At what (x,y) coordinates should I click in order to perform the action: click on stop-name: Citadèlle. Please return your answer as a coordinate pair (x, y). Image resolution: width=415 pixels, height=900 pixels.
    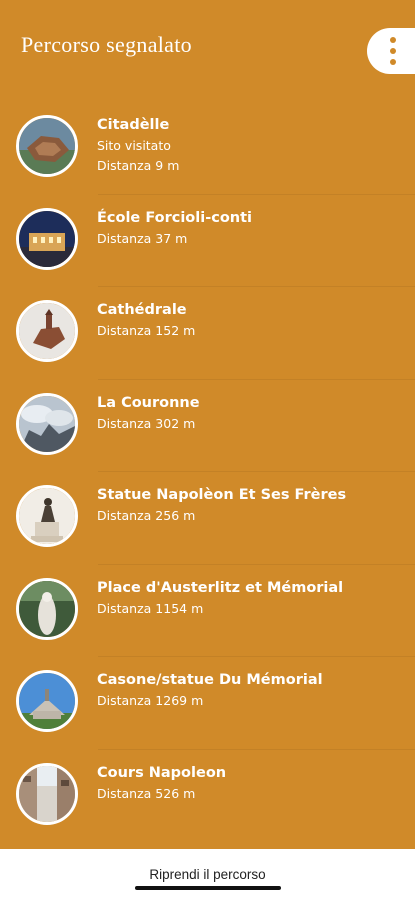
    Looking at the image, I should click on (133, 125).